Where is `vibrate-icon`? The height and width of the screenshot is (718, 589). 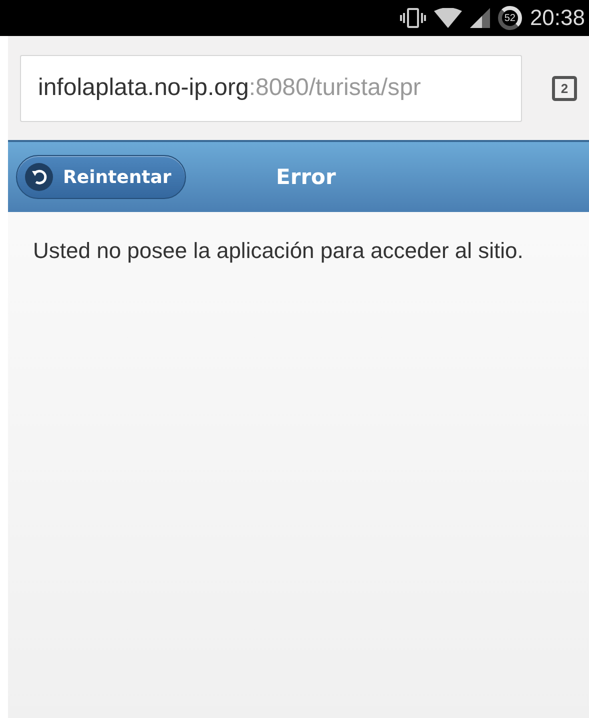 vibrate-icon is located at coordinates (413, 18).